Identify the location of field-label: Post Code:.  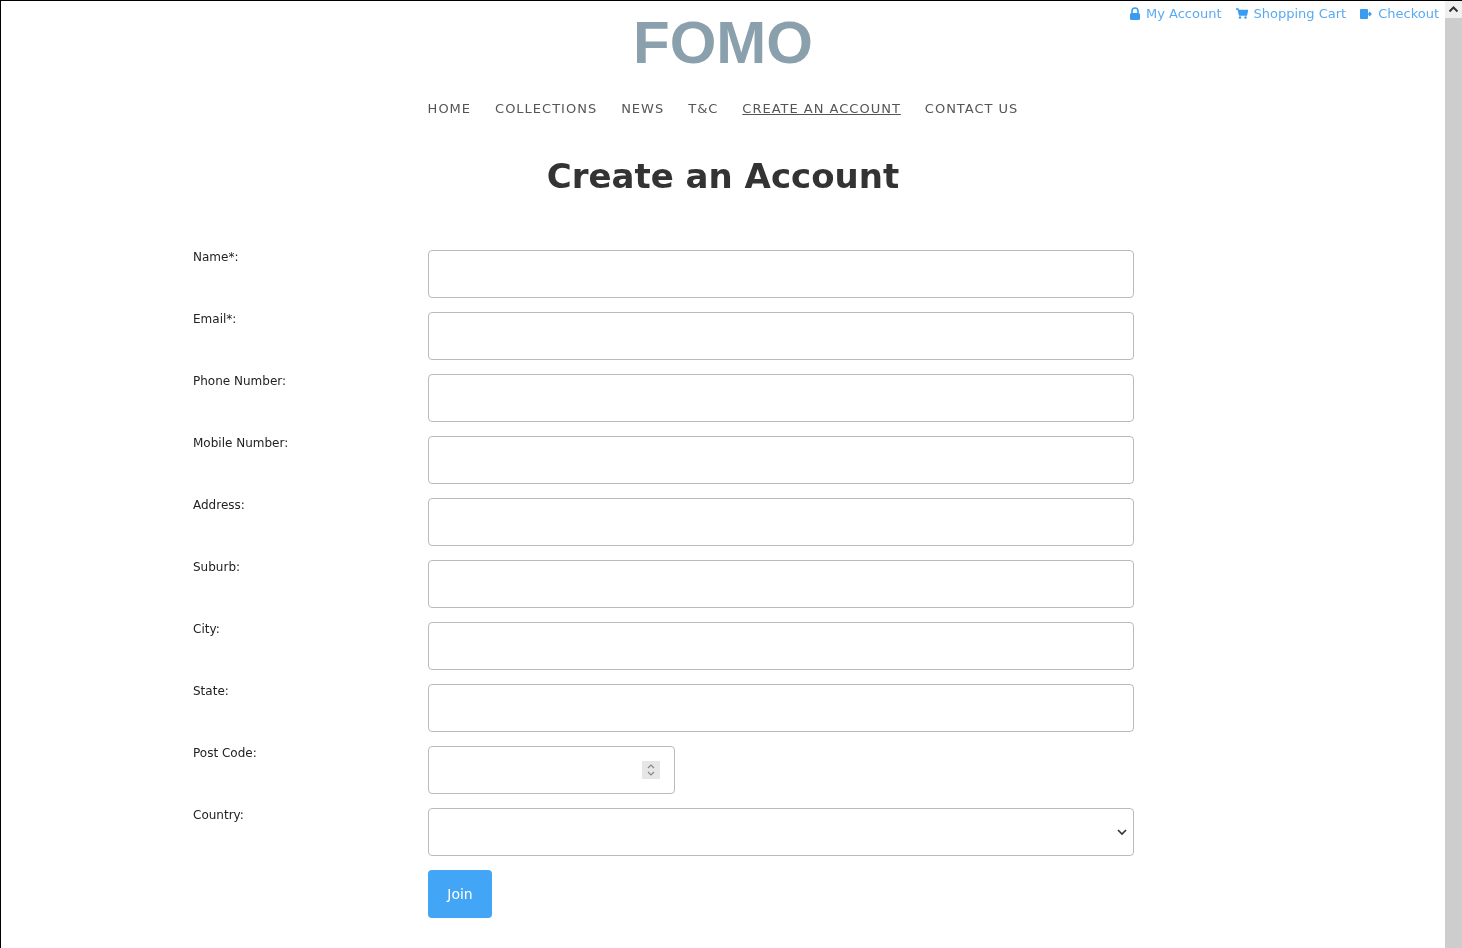
(225, 754).